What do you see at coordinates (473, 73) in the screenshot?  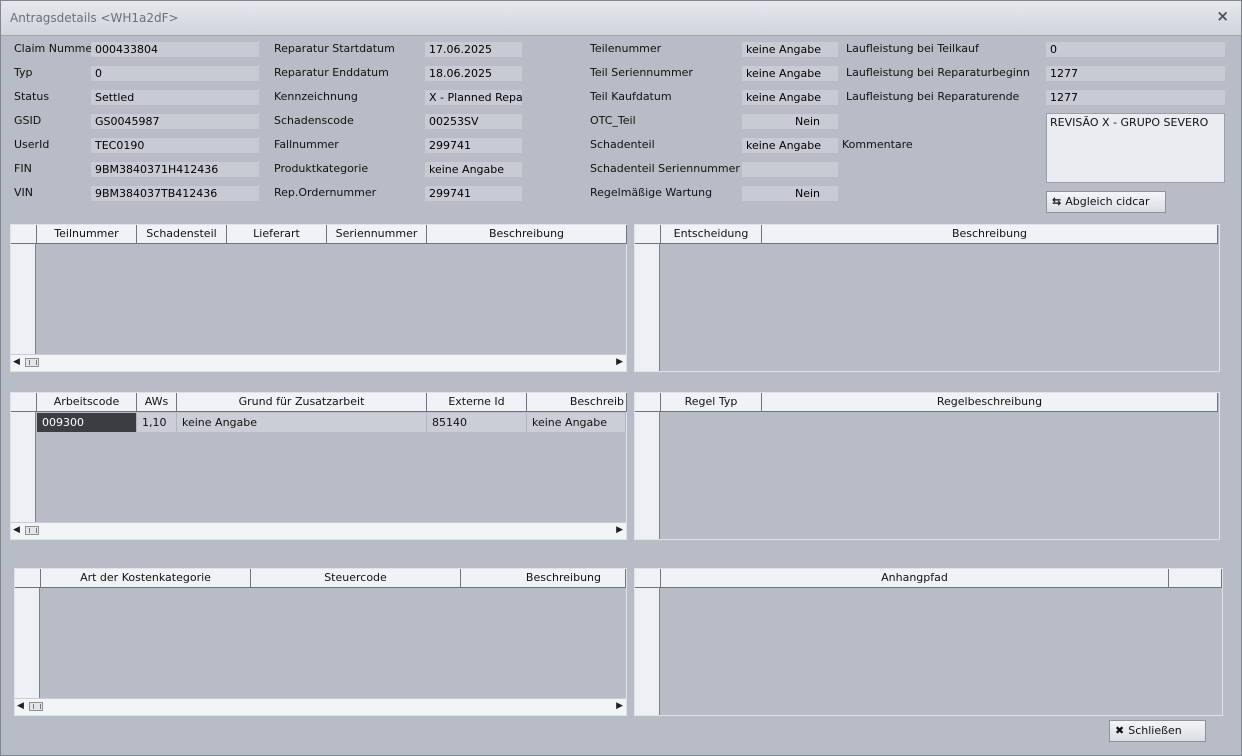 I see `rep-end-field: 18.06.2025` at bounding box center [473, 73].